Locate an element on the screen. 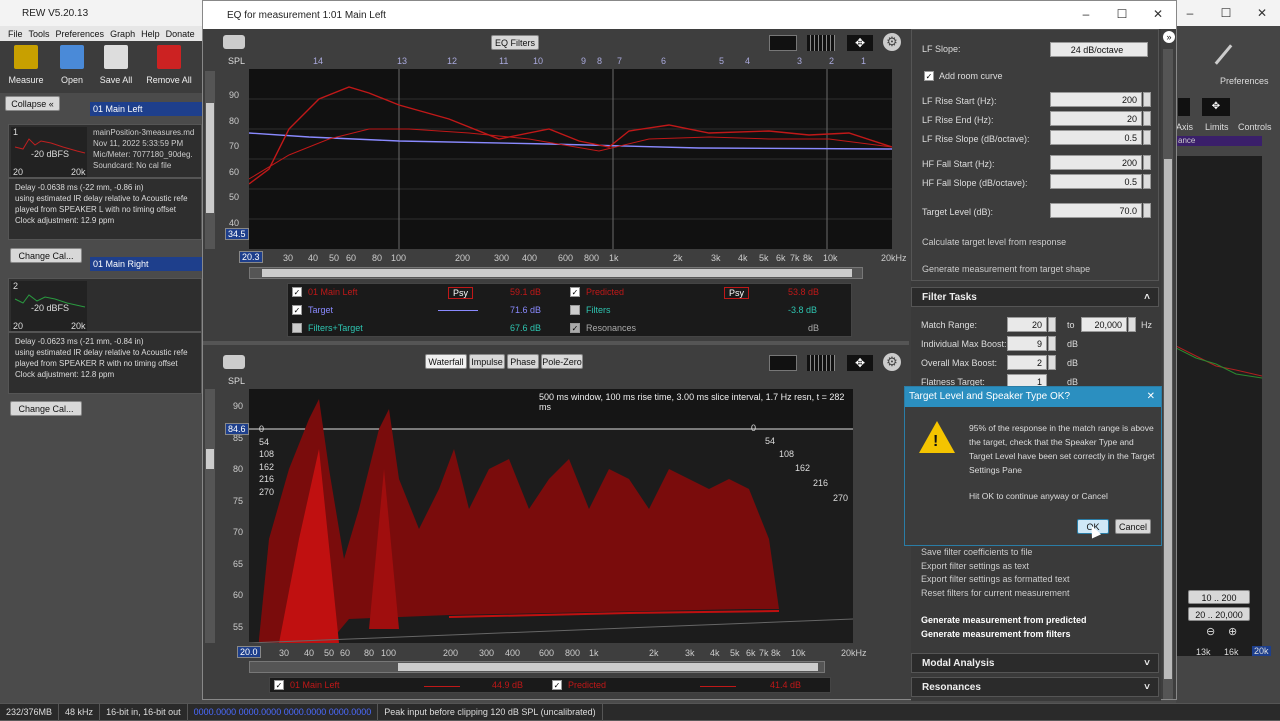 This screenshot has width=1280, height=721. bottom-scroll-thumb is located at coordinates (608, 667).